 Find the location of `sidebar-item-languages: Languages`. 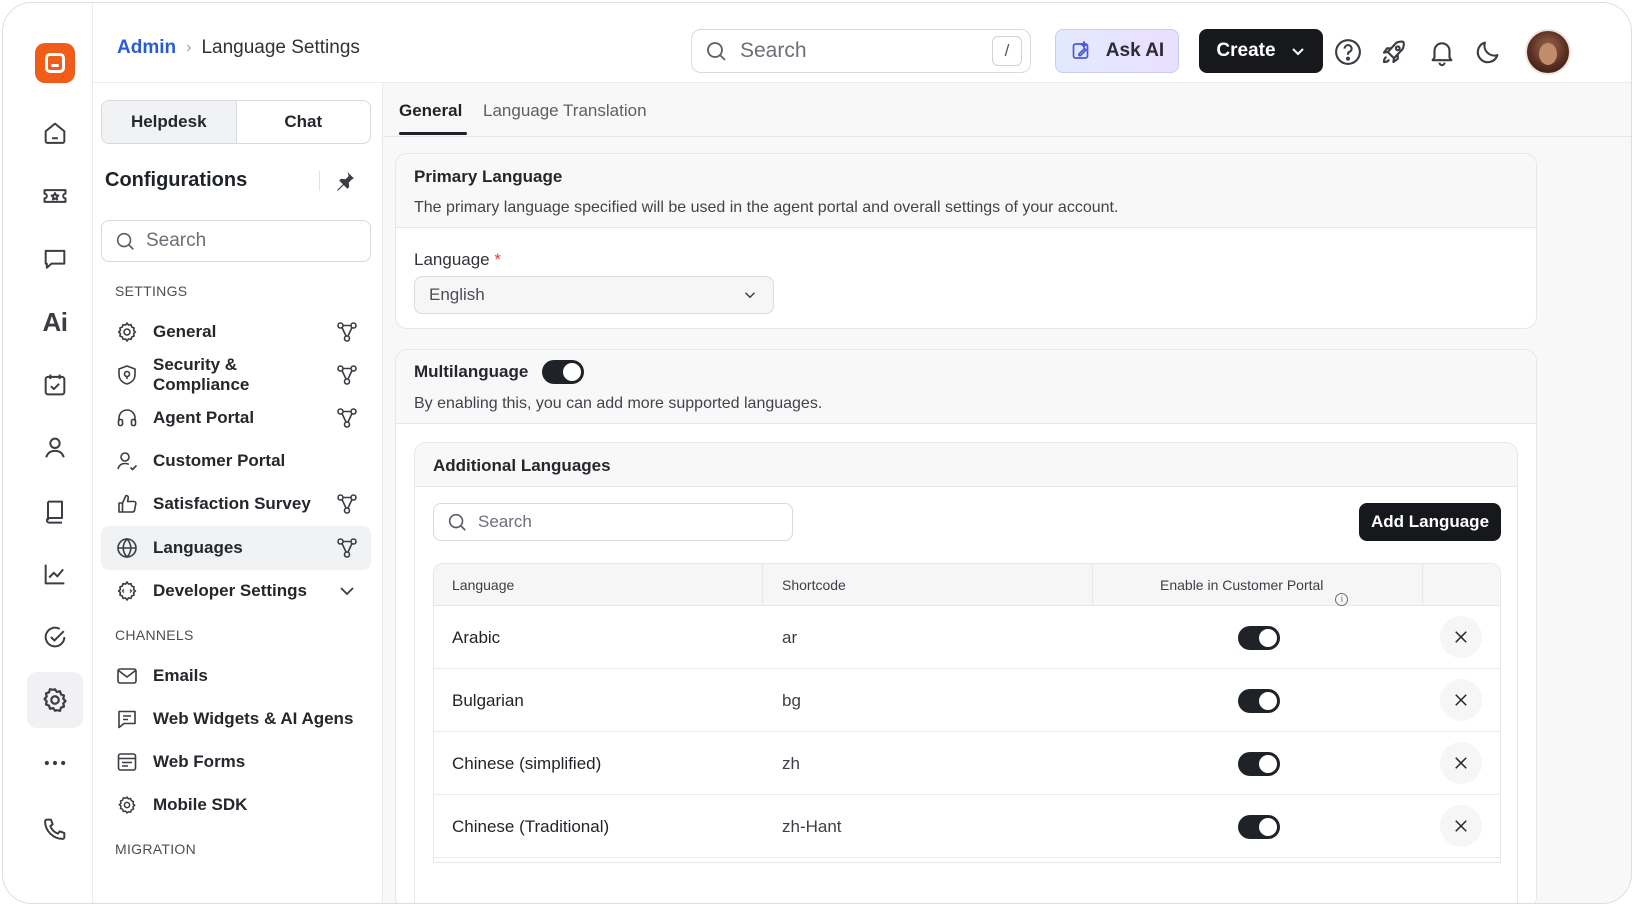

sidebar-item-languages: Languages is located at coordinates (236, 548).